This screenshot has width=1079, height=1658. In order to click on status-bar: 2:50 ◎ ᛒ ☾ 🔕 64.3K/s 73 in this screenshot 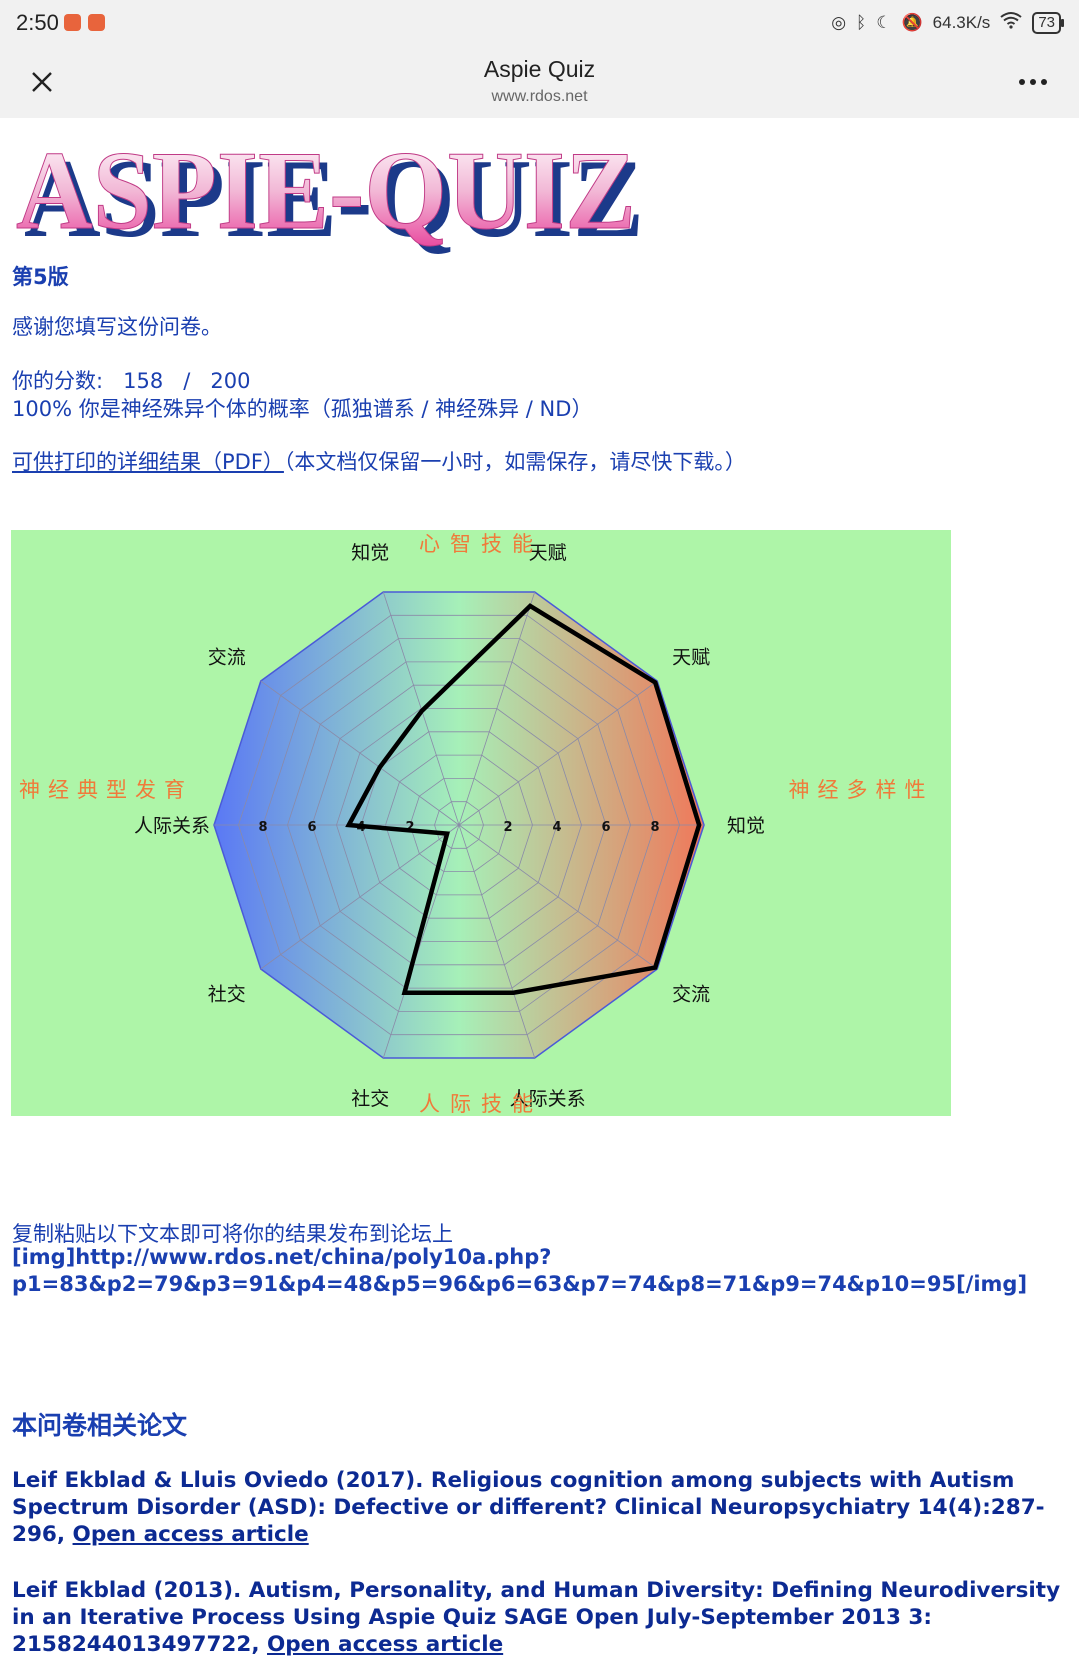, I will do `click(539, 23)`.